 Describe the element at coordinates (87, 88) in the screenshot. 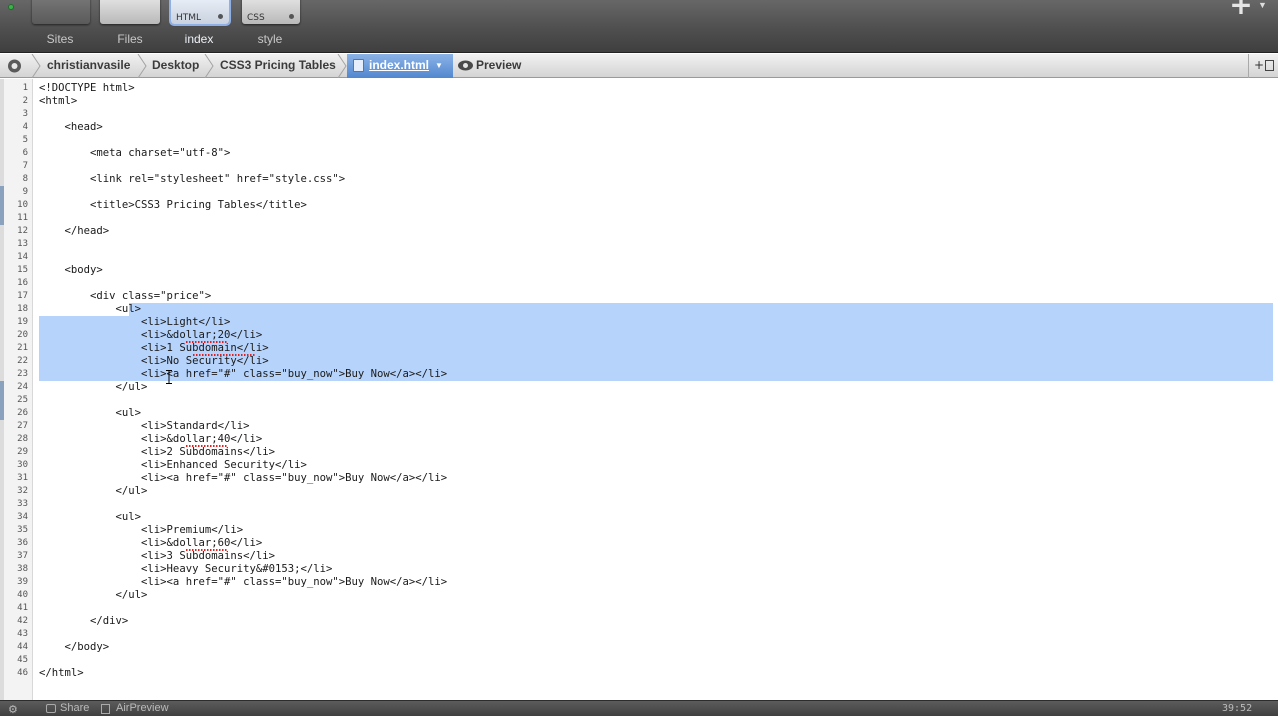

I see `code-line: <!DOCTYPE html>` at that location.